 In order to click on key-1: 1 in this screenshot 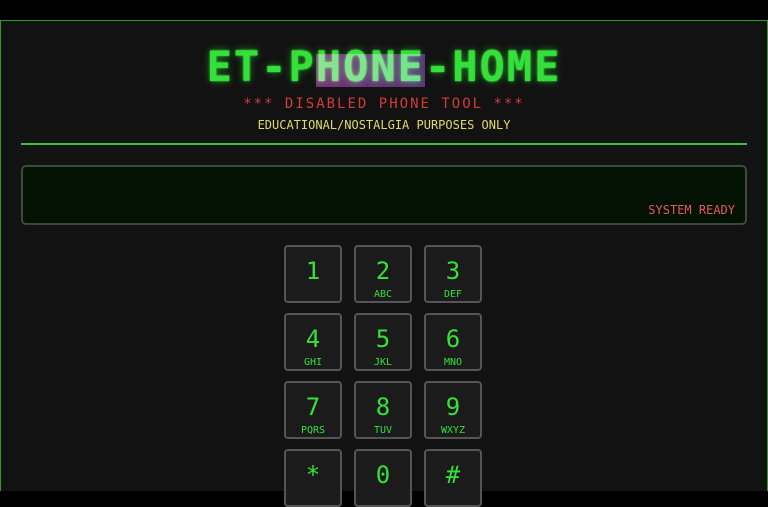, I will do `click(313, 274)`.